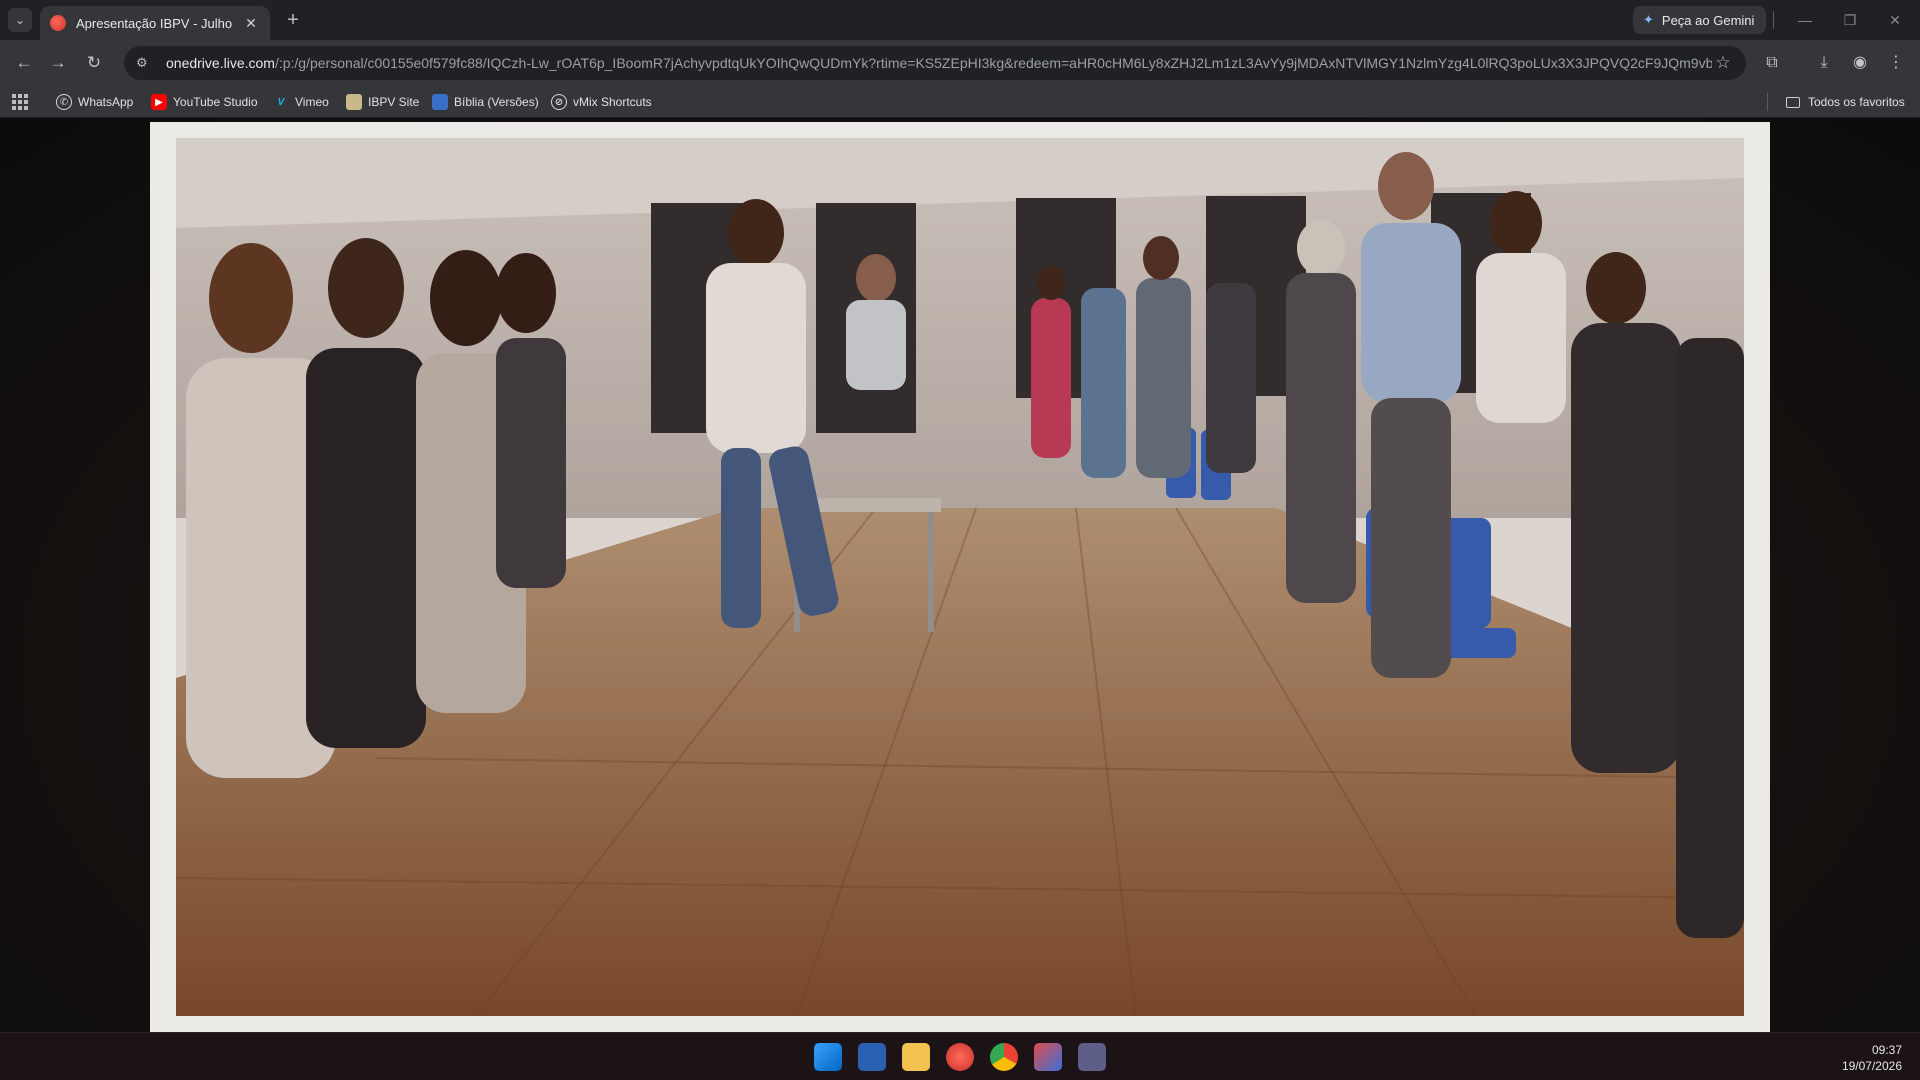  I want to click on bookmark-youtube-studio: ▶ YouTube Studio, so click(204, 102).